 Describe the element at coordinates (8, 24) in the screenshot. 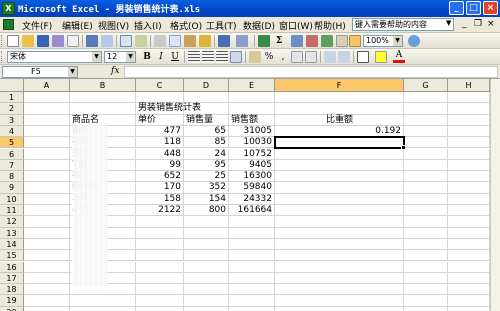

I see `workbook-icon` at that location.